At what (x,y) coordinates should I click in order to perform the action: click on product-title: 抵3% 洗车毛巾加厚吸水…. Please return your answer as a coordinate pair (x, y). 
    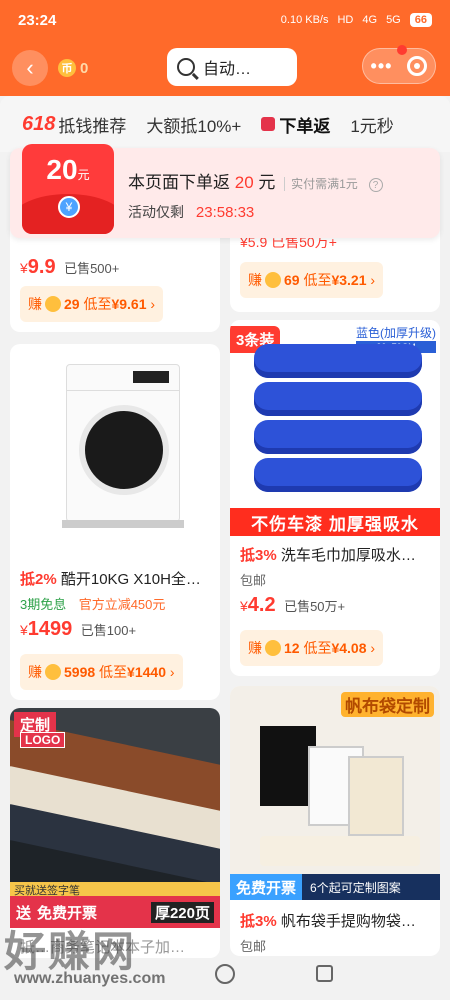
    Looking at the image, I should click on (328, 555).